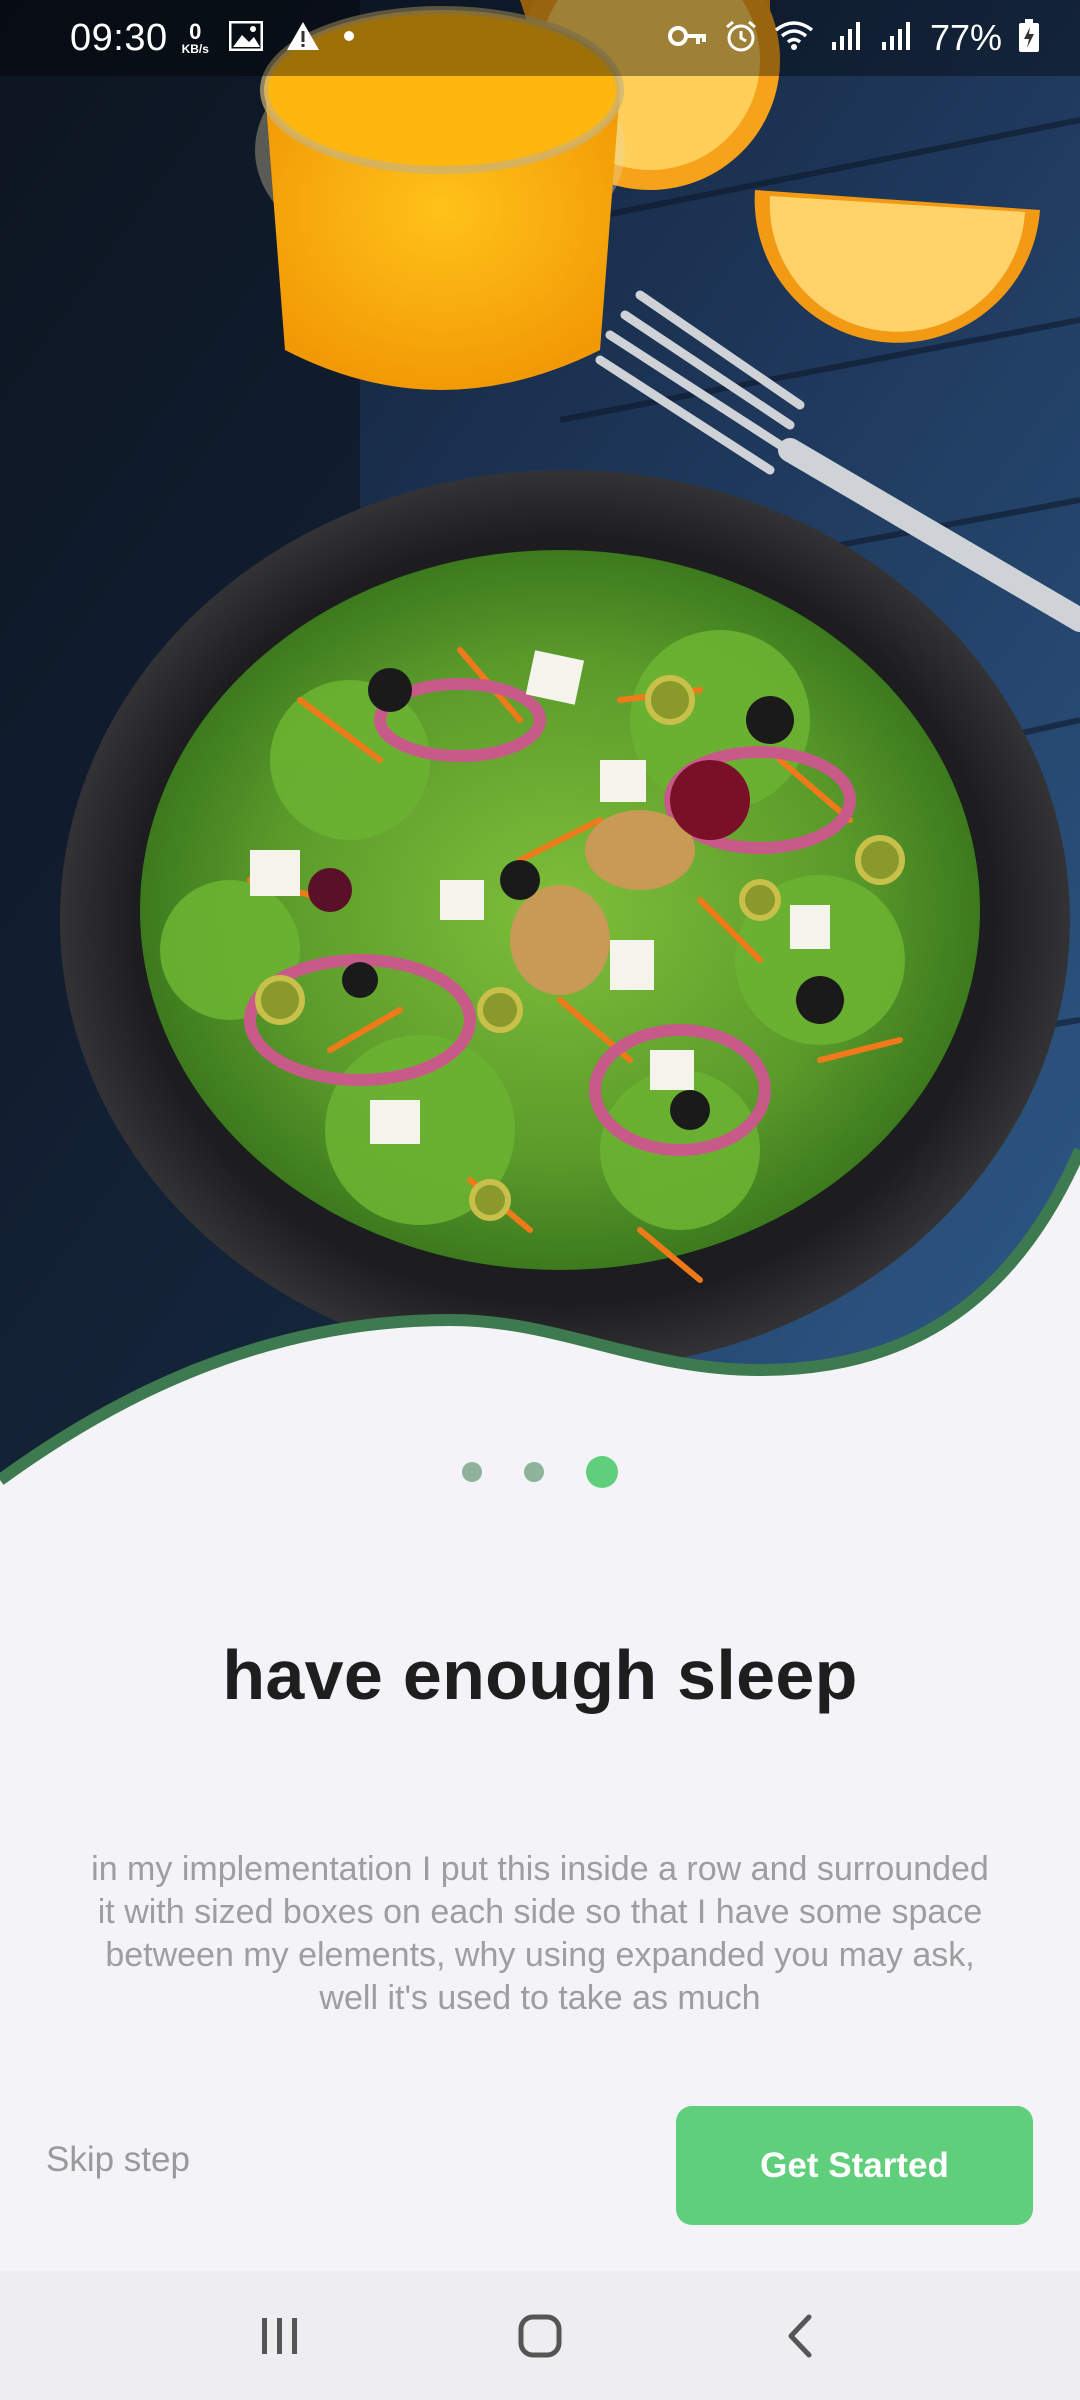  I want to click on home-icon, so click(540, 2336).